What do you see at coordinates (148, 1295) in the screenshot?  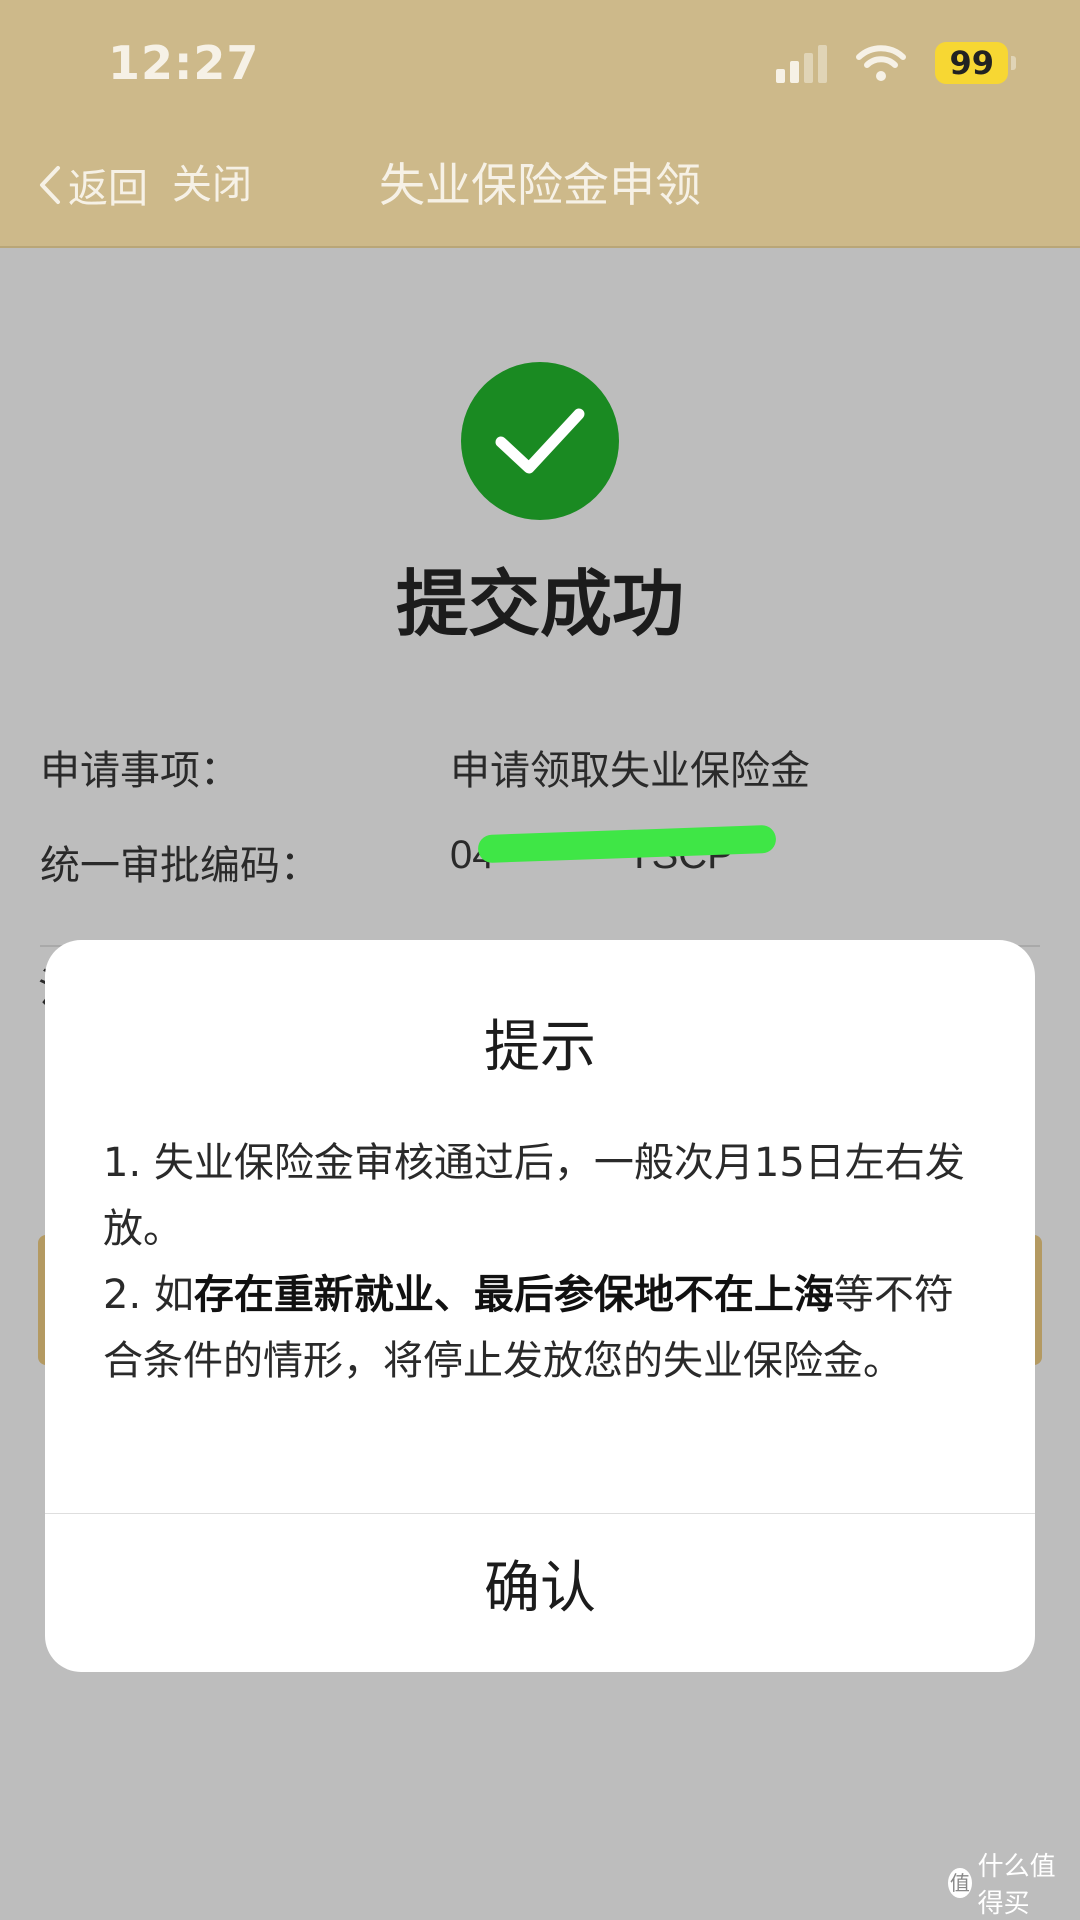 I see `line2-prefix: 2. 如` at bounding box center [148, 1295].